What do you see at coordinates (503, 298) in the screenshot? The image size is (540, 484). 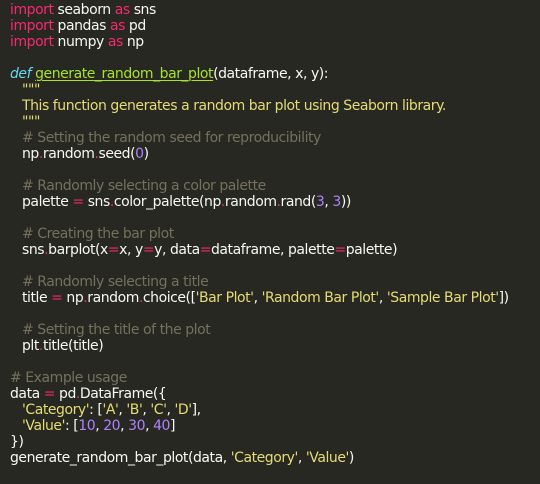 I see `code-text: ])` at bounding box center [503, 298].